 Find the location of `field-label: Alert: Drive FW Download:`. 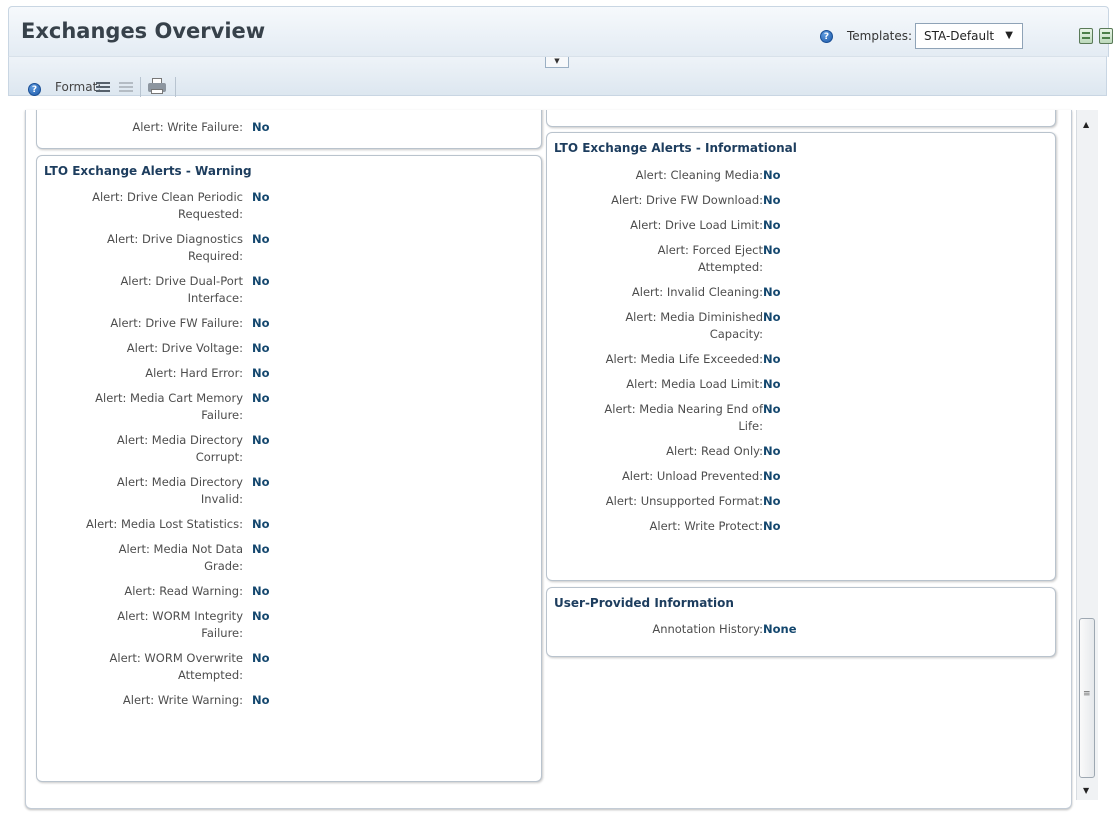

field-label: Alert: Drive FW Download: is located at coordinates (687, 200).